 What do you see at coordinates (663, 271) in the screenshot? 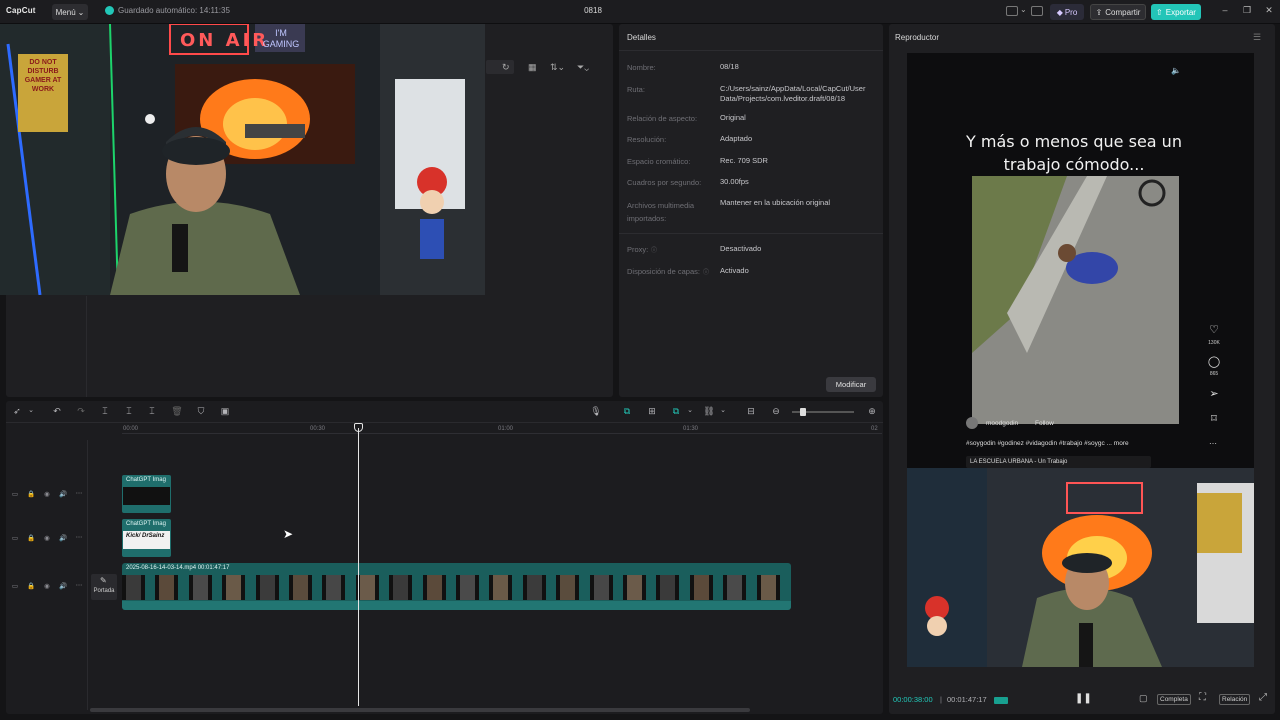
I see `detail-label-layers: Disposición de capas:` at bounding box center [663, 271].